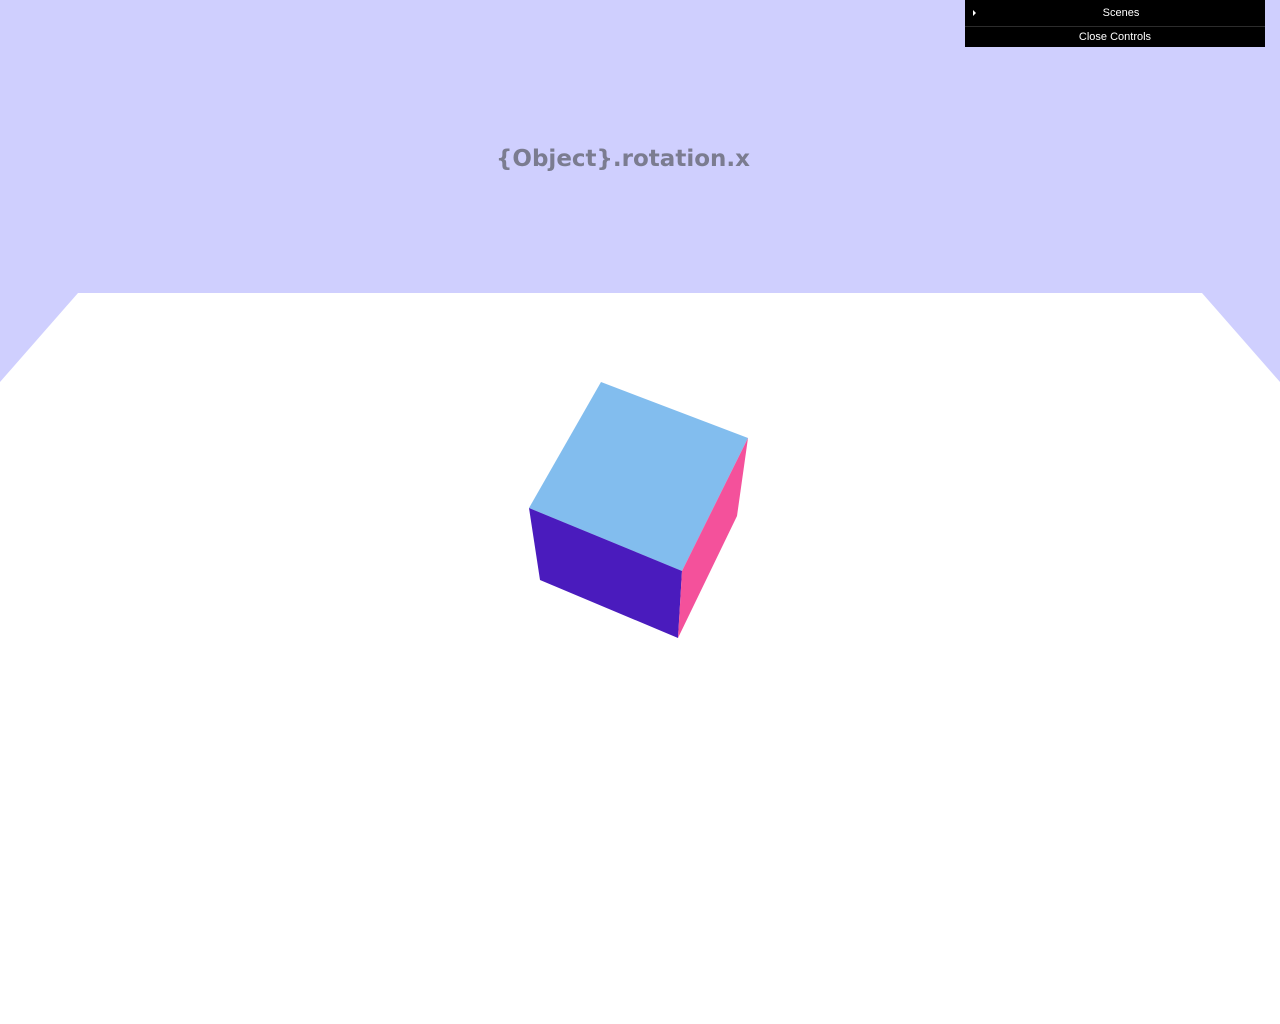 The width and height of the screenshot is (1280, 1024). I want to click on triangle-right-icon, so click(974, 13).